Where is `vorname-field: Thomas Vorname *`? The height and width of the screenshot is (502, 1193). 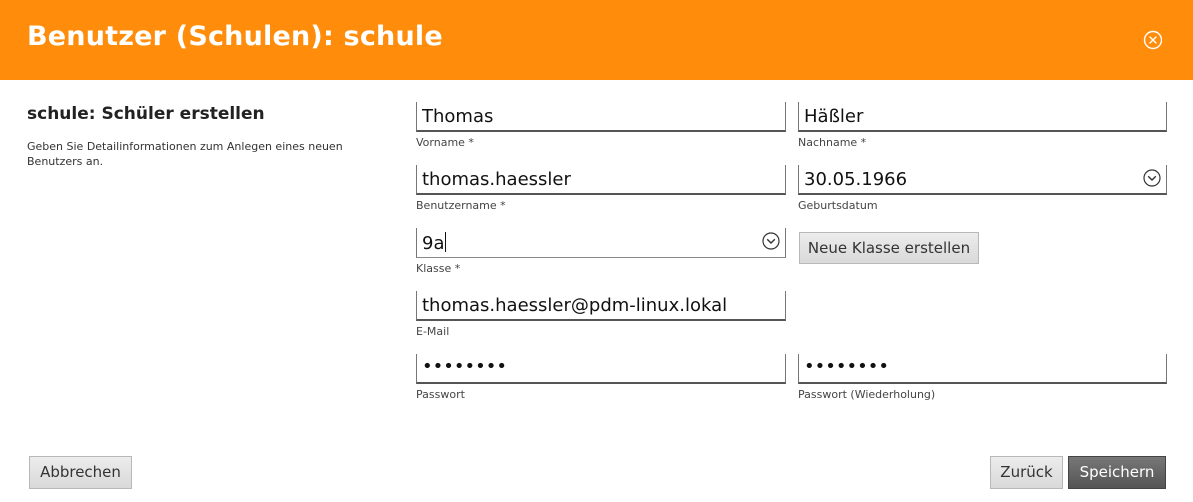 vorname-field: Thomas Vorname * is located at coordinates (601, 127).